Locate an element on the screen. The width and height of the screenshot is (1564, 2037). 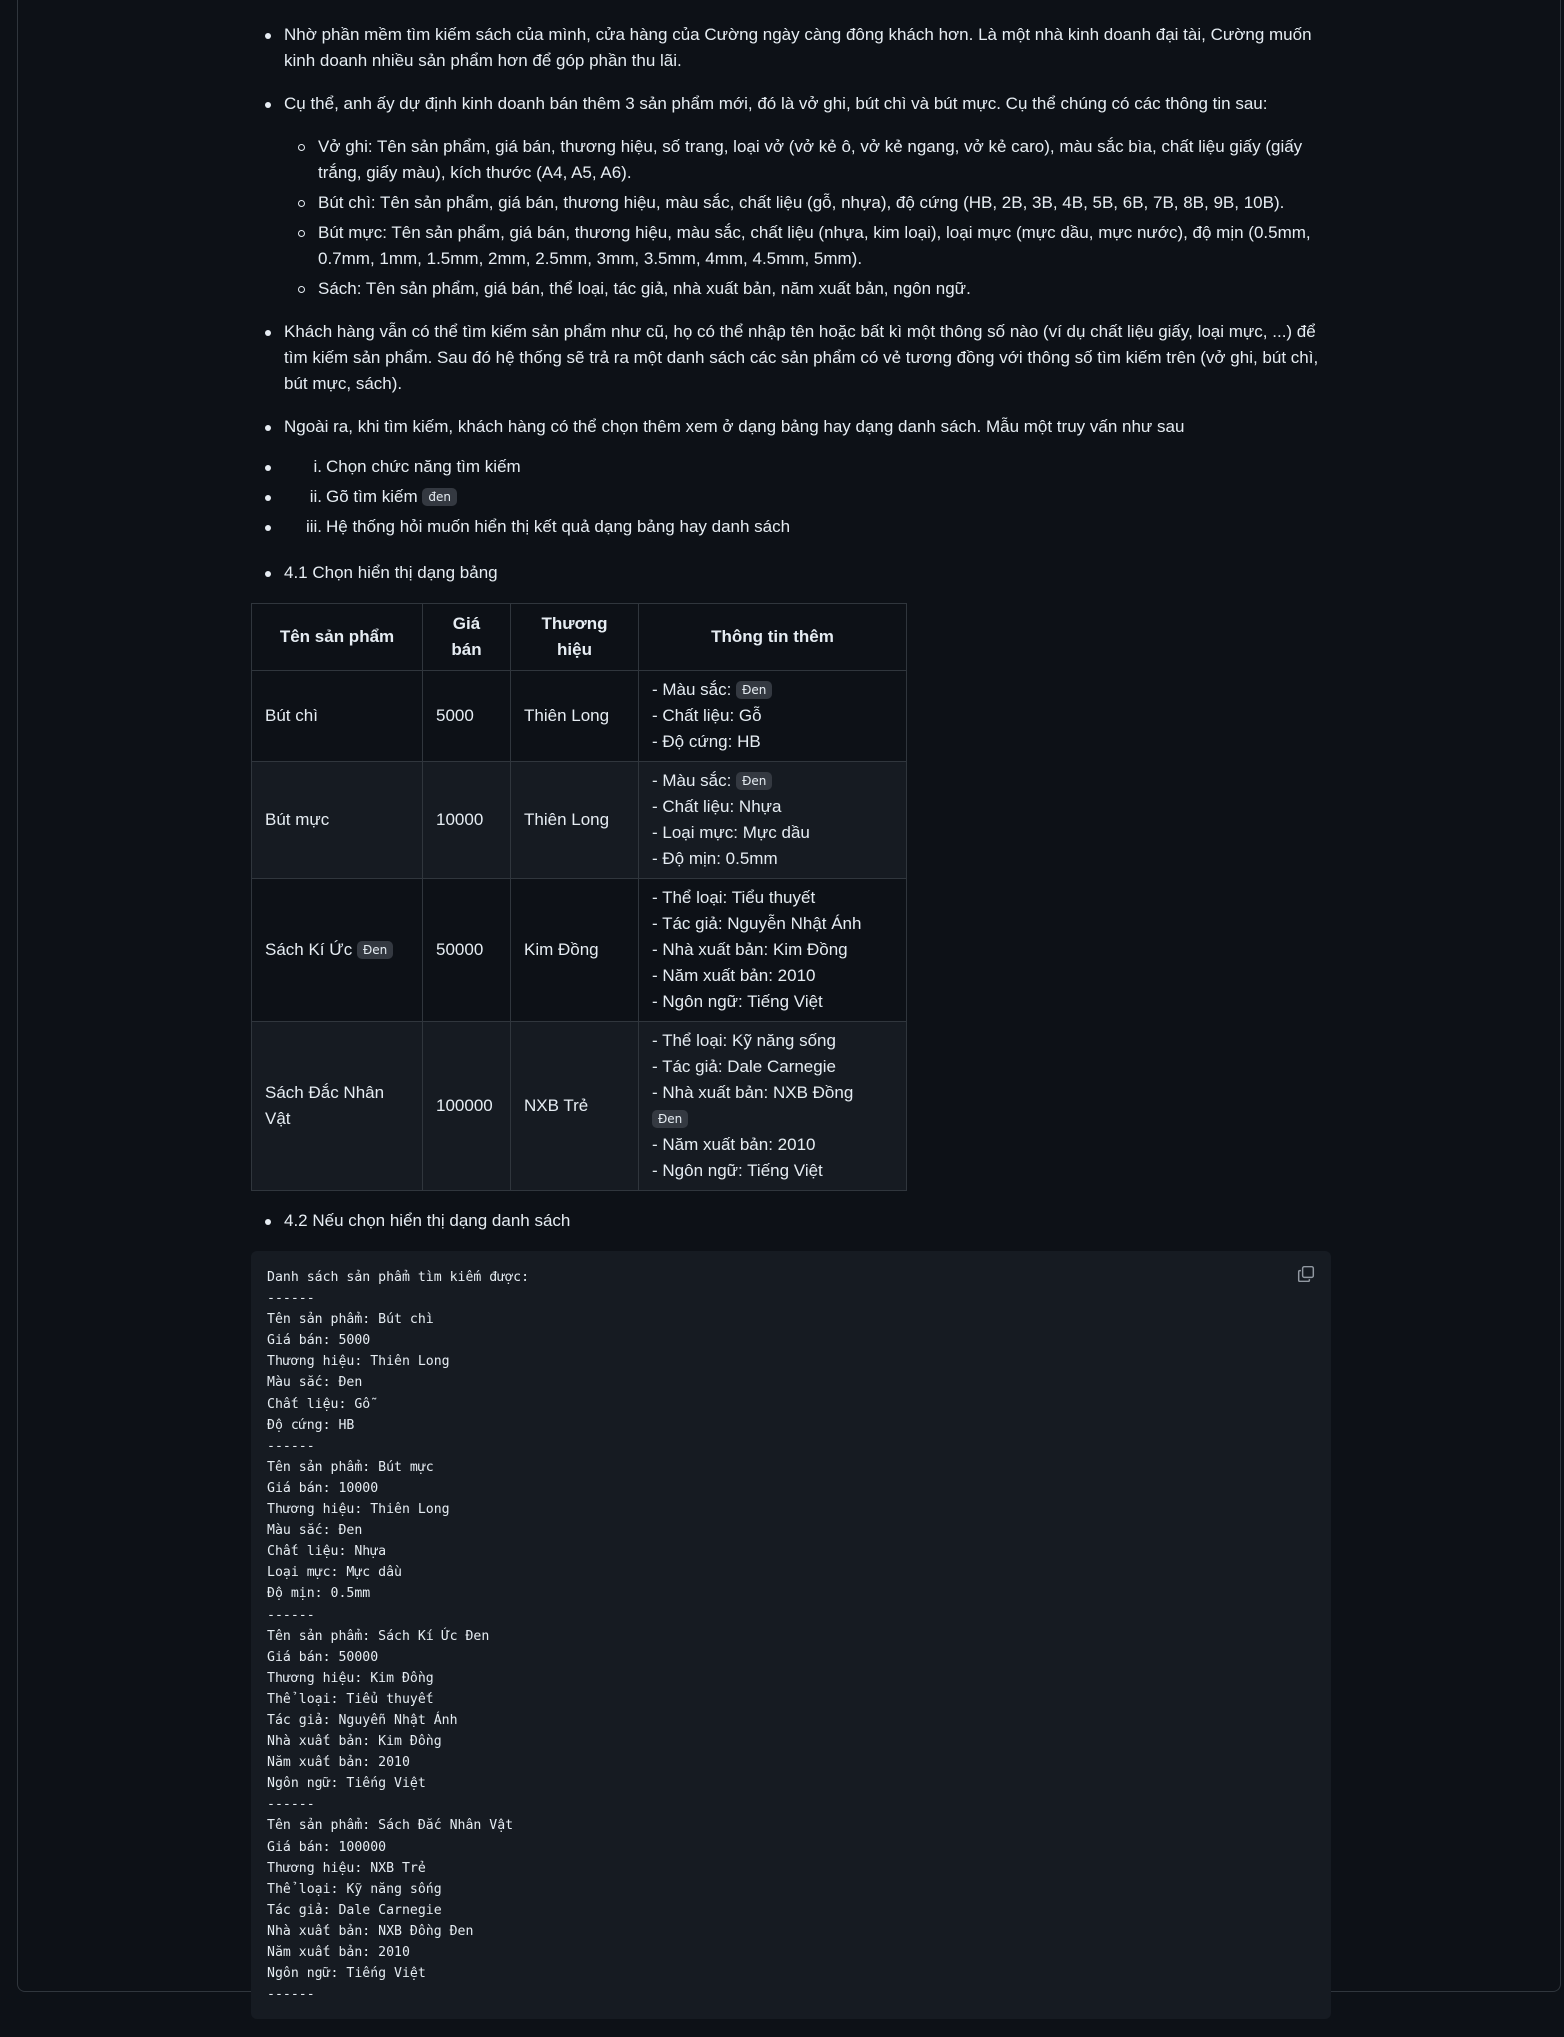
cell-price: 5000 is located at coordinates (466, 716).